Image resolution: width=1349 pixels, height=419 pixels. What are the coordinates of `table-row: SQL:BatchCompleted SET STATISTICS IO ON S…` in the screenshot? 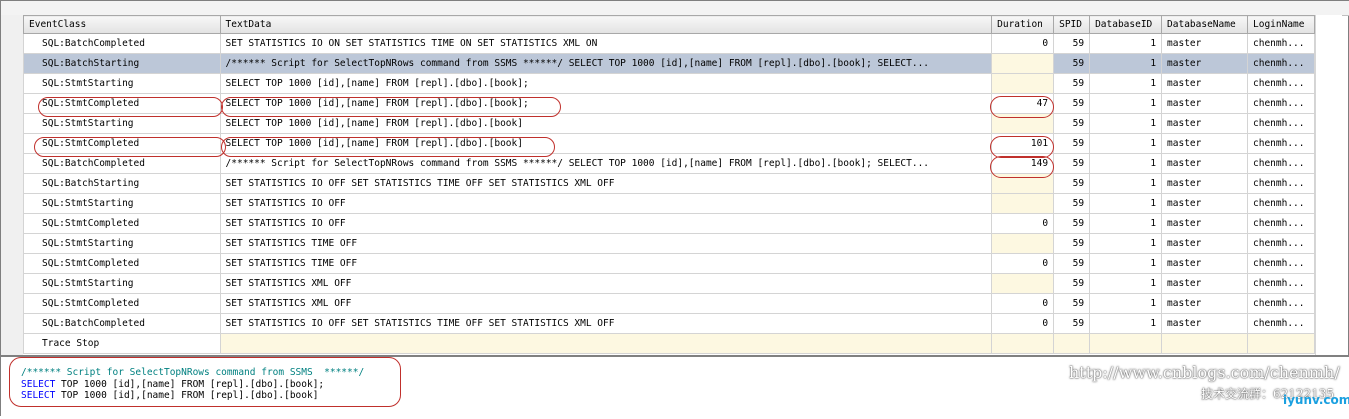 It's located at (669, 43).